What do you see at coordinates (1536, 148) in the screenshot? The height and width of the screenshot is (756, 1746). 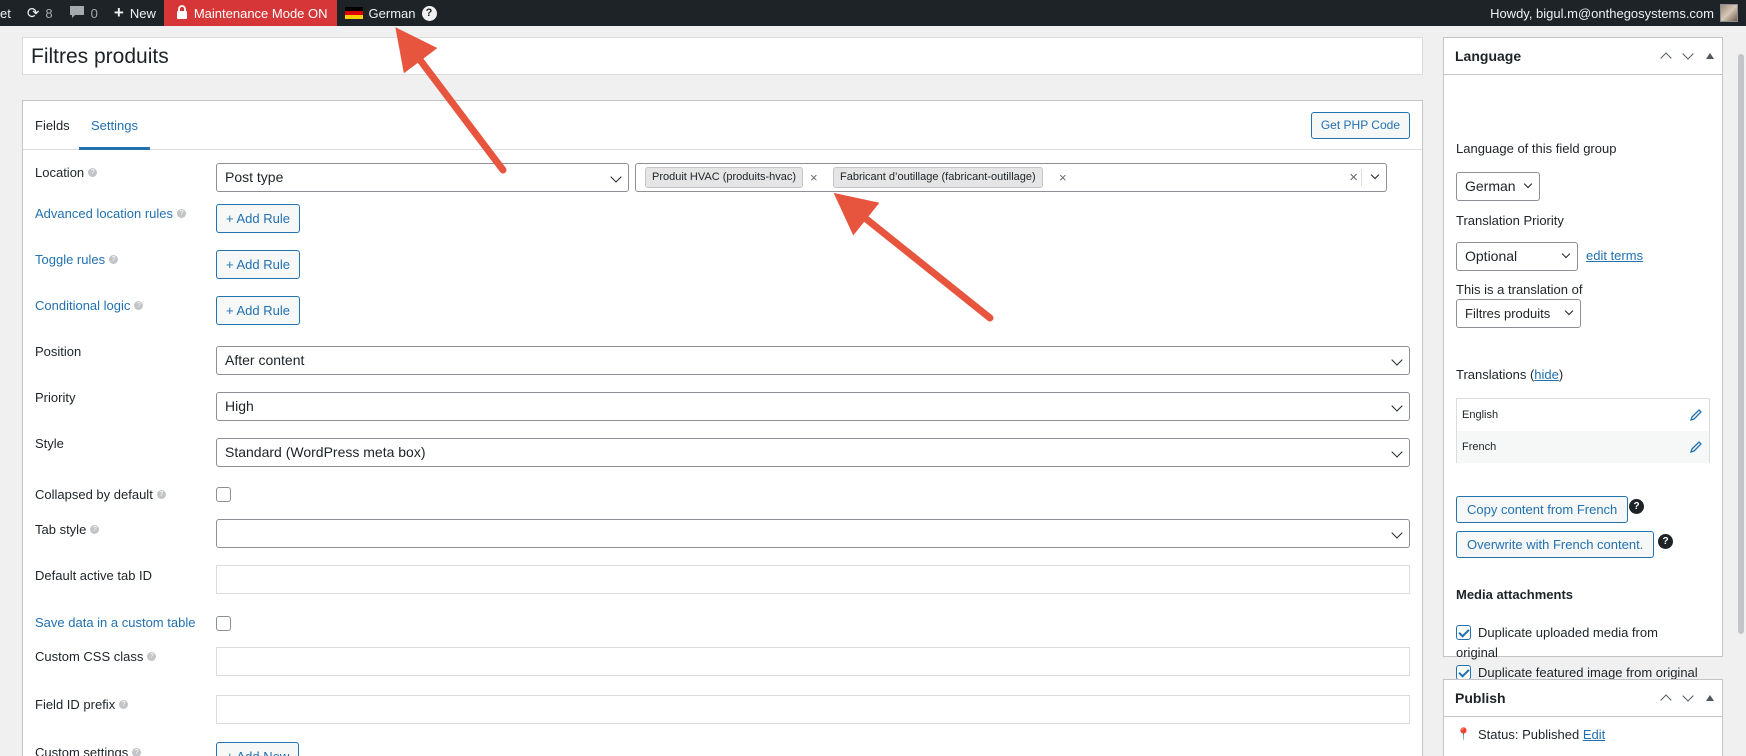 I see `group-language-label: Language of this field group` at bounding box center [1536, 148].